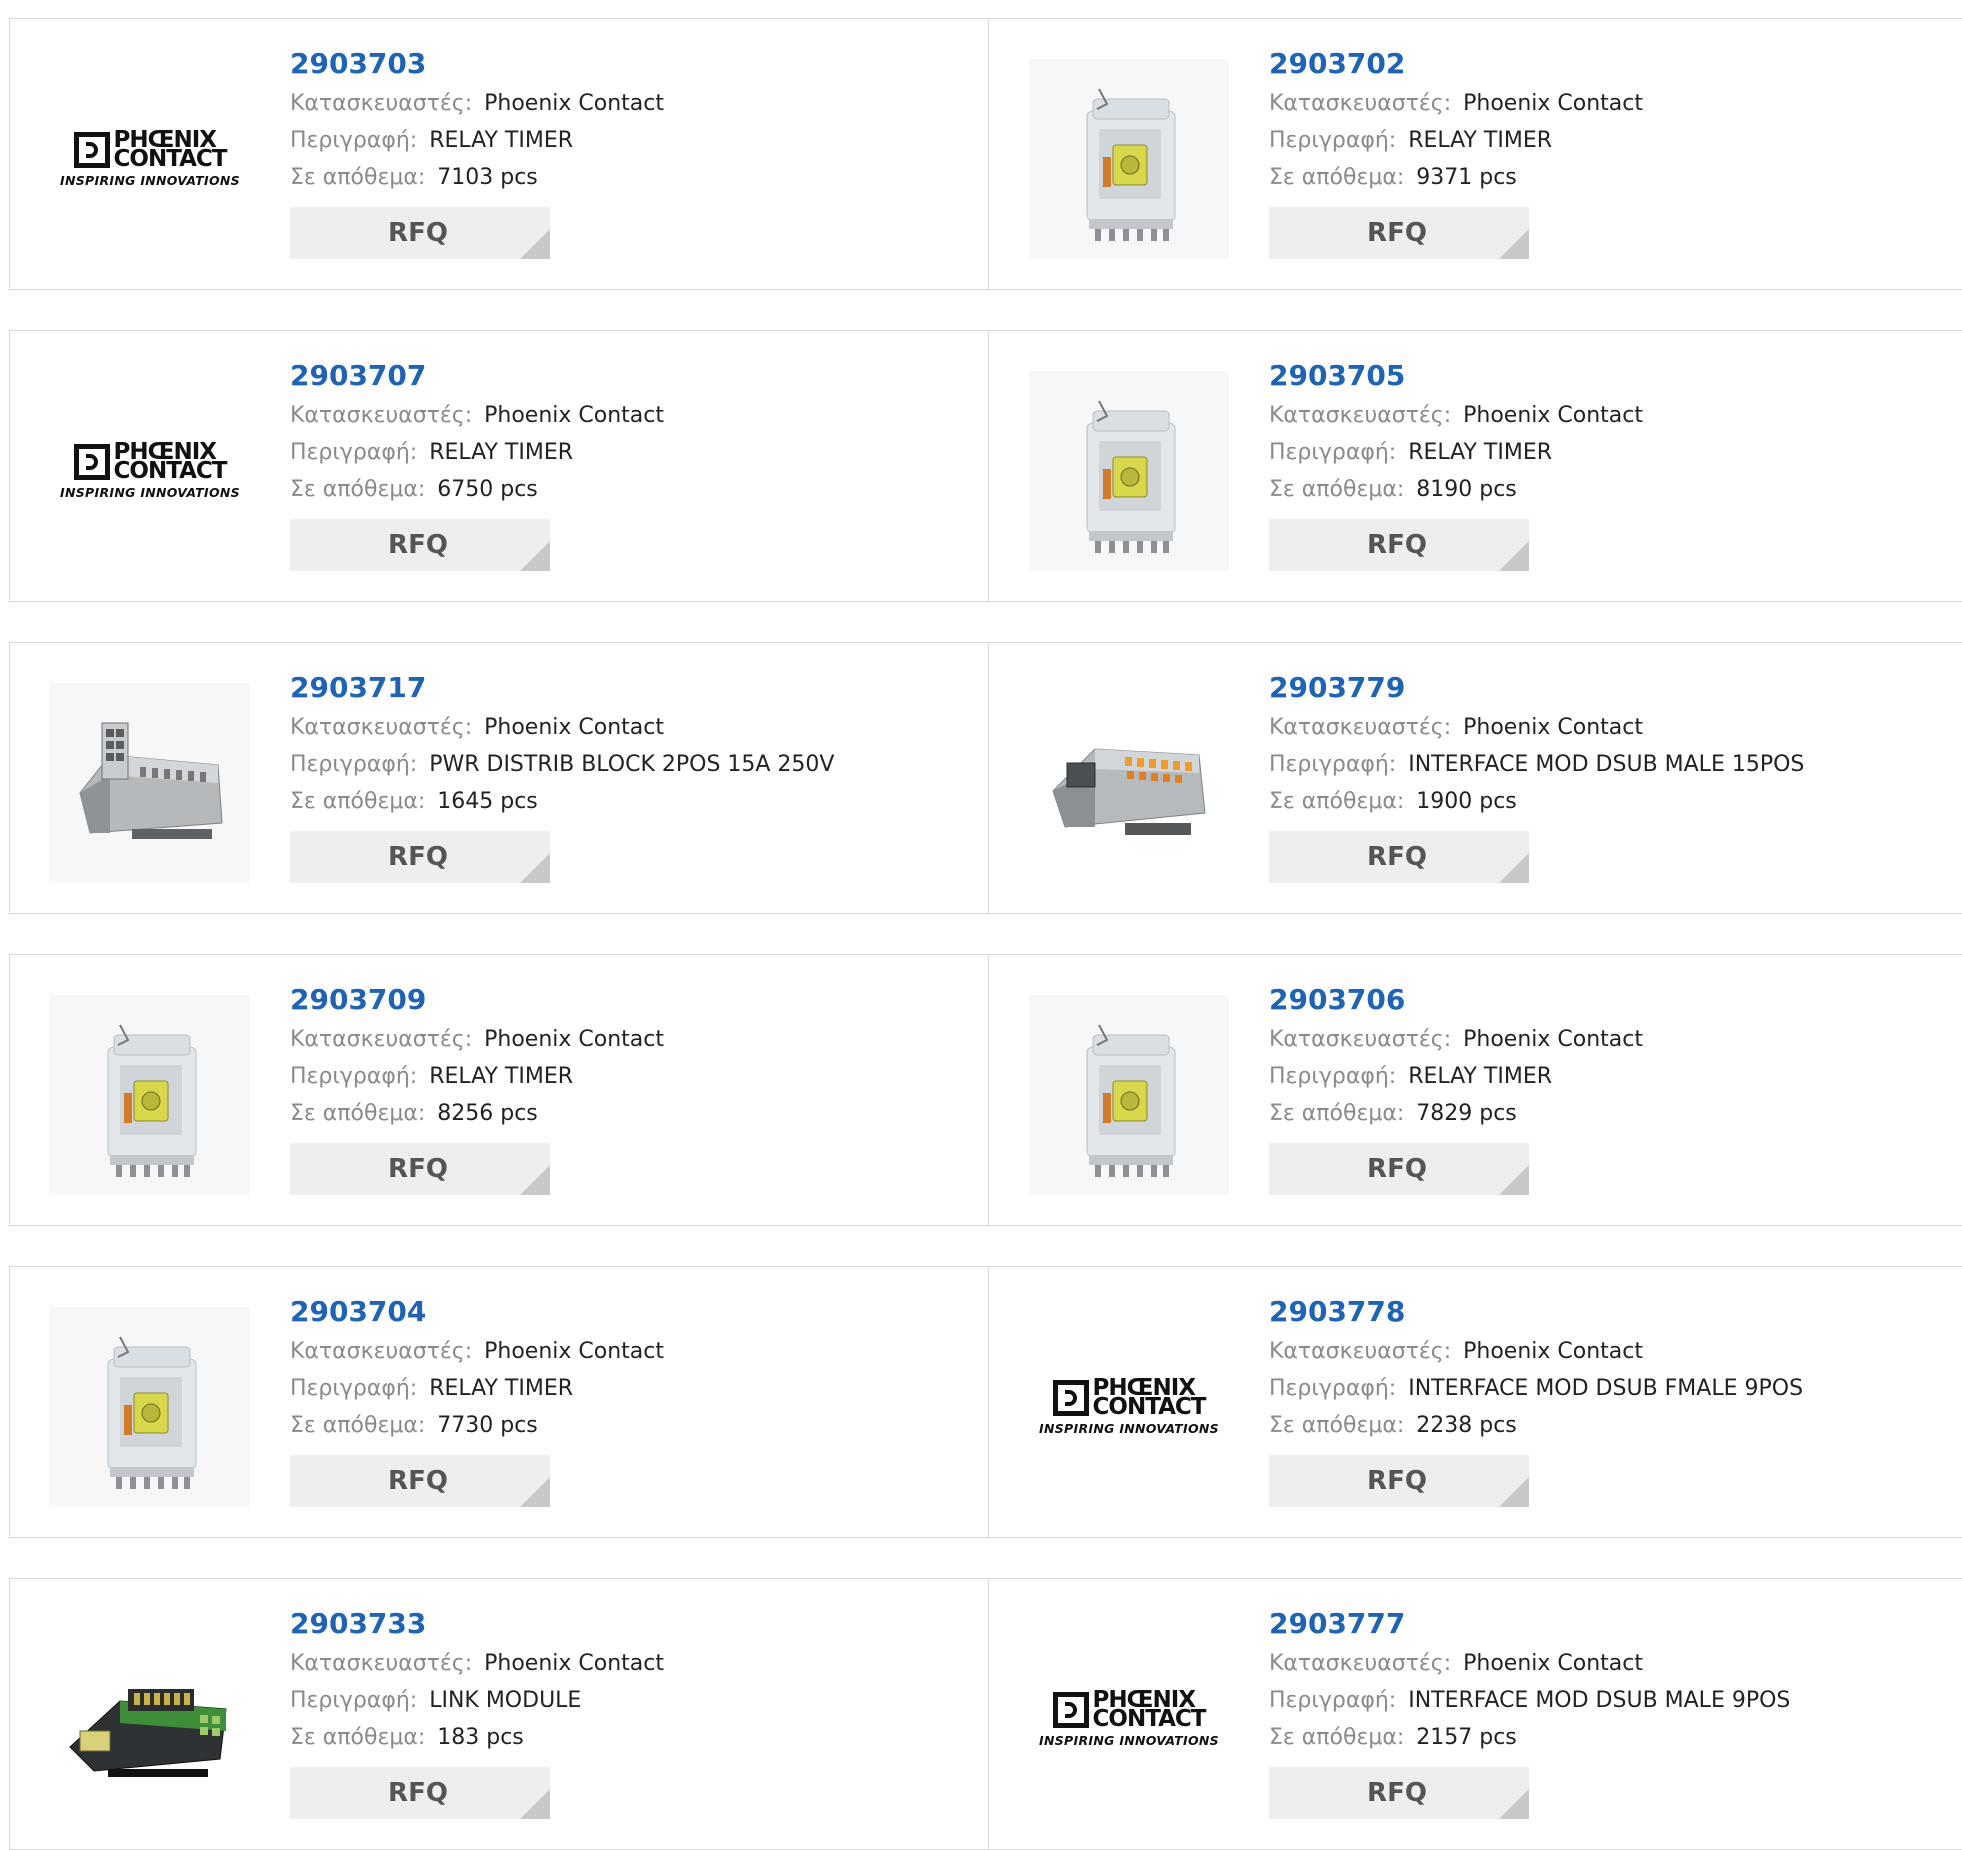  Describe the element at coordinates (1536, 1314) in the screenshot. I see `part-number-link: 2903778` at that location.